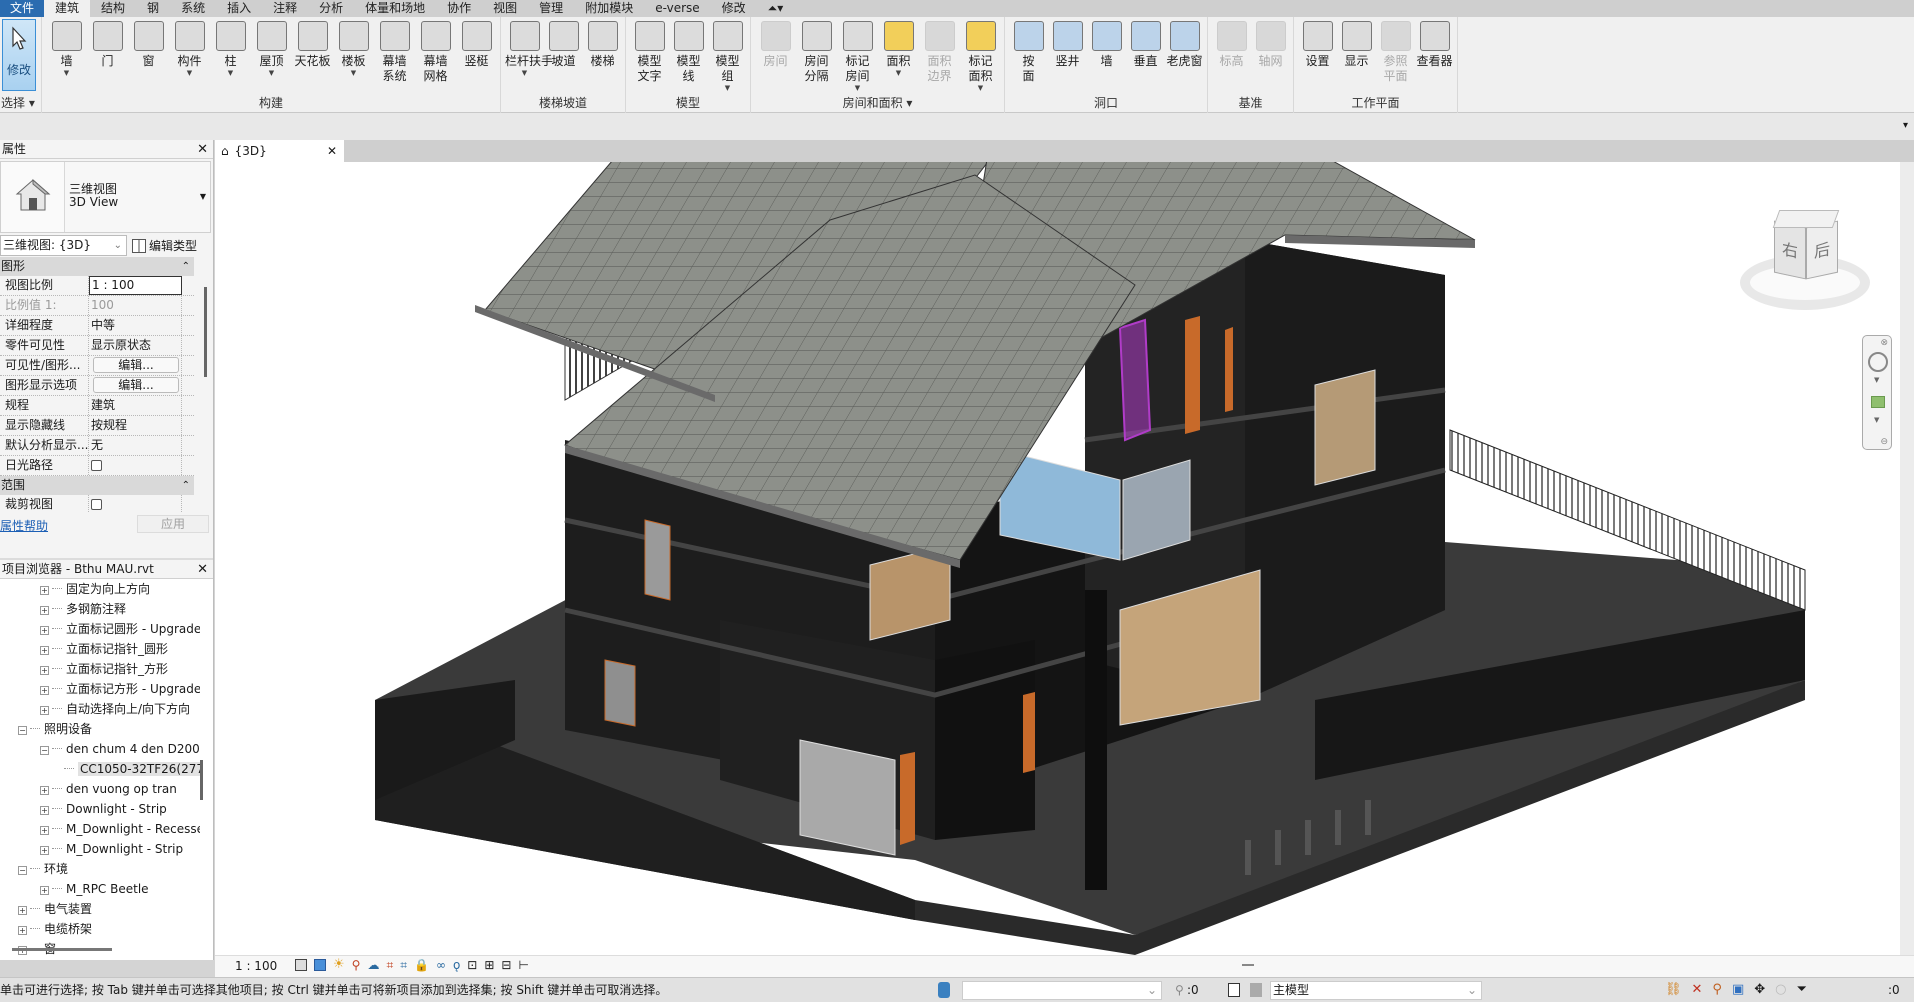 The height and width of the screenshot is (1002, 1914). What do you see at coordinates (97, 266) in the screenshot?
I see `property-category: 图形 ⌃` at bounding box center [97, 266].